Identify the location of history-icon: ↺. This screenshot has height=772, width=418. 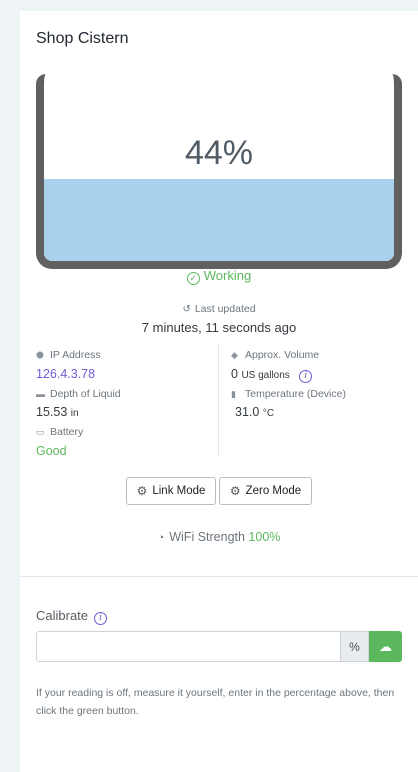
(186, 309).